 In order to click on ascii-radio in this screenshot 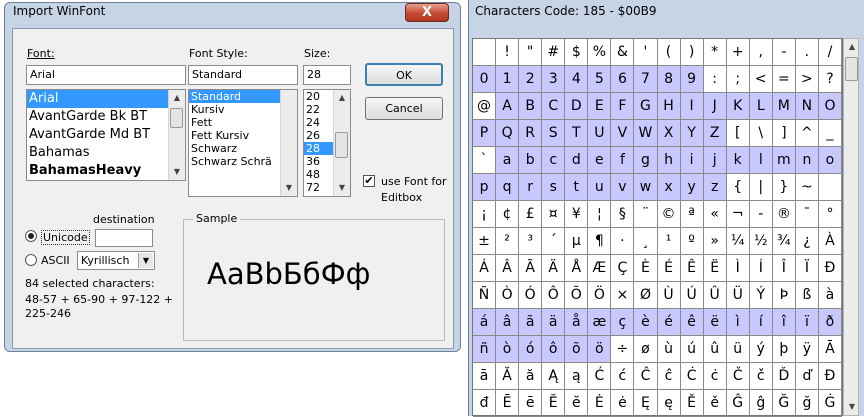, I will do `click(31, 260)`.